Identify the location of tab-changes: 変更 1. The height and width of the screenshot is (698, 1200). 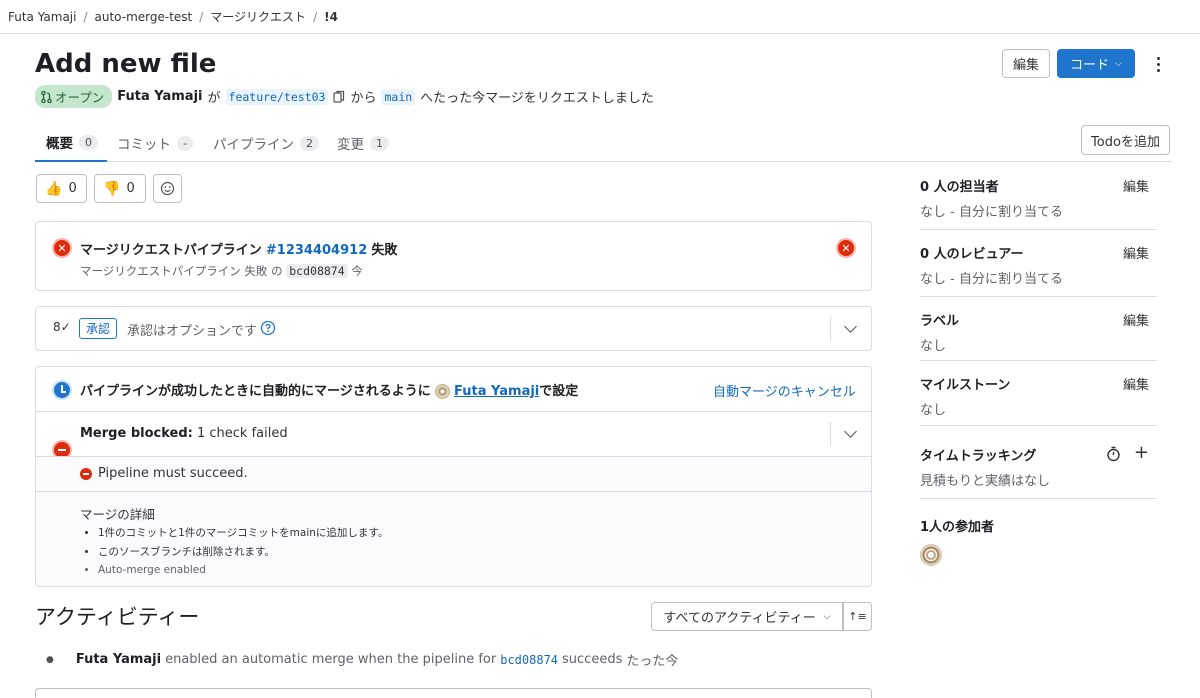
(363, 143).